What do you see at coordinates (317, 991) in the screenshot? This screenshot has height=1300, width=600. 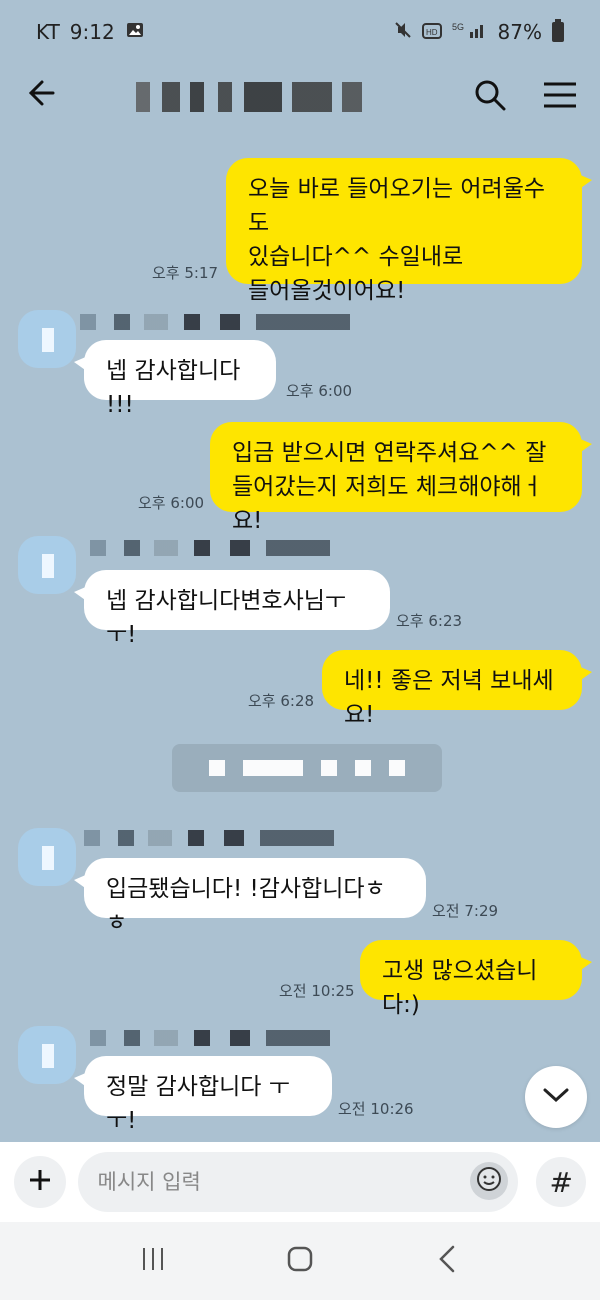 I see `message-time: 오전 10:25` at bounding box center [317, 991].